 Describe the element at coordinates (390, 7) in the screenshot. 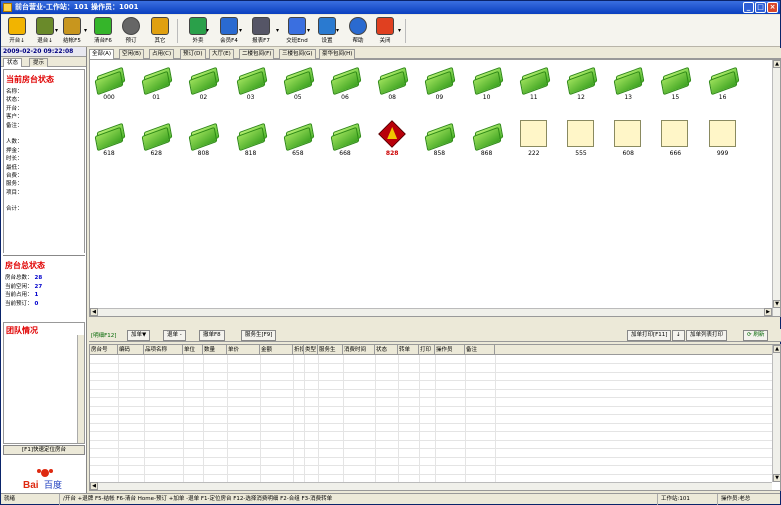

I see `title-bar: 前台营业-工作站：101 操作员：1001 _ □ ×` at that location.